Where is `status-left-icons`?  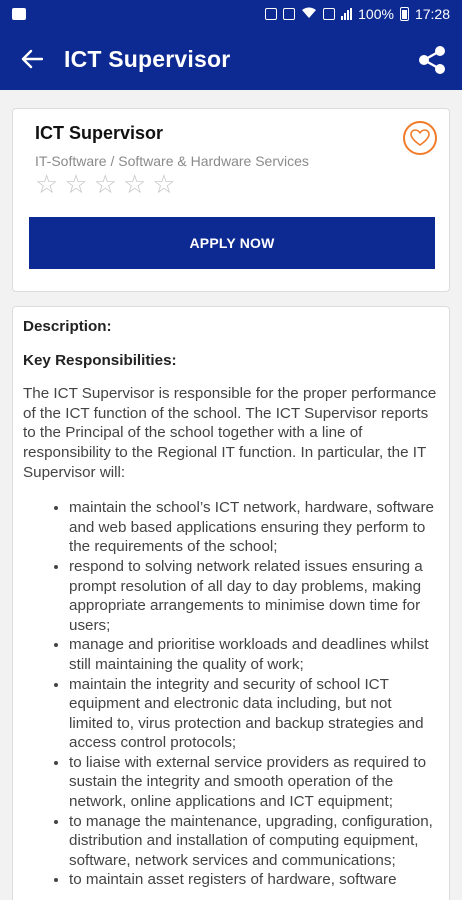
status-left-icons is located at coordinates (19, 14).